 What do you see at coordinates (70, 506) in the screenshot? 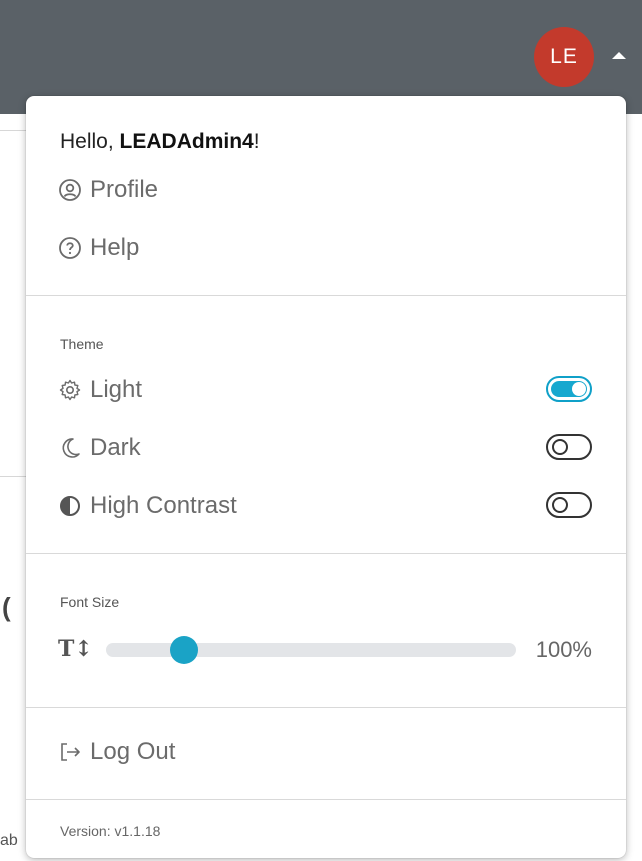
I see `contrast-icon` at bounding box center [70, 506].